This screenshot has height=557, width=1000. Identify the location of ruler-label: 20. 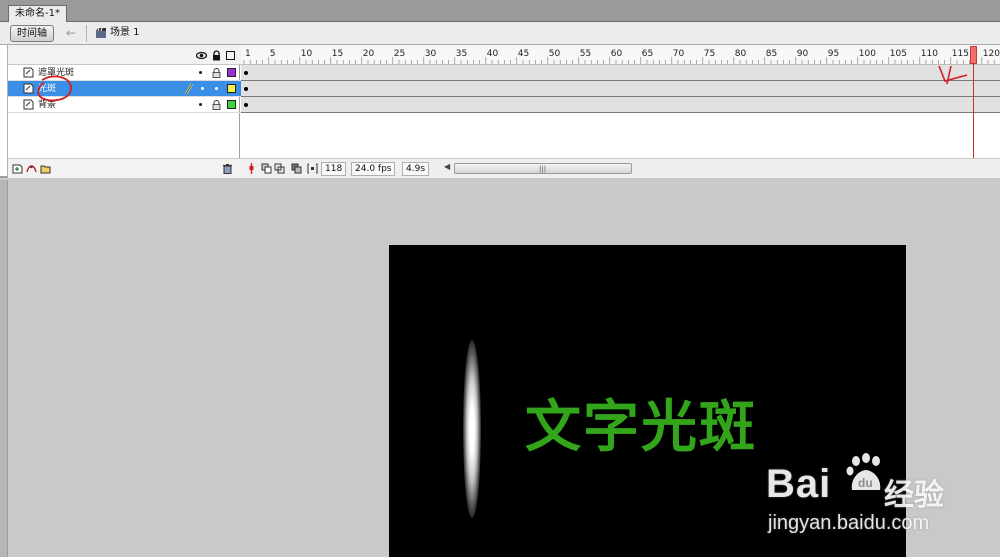
(369, 54).